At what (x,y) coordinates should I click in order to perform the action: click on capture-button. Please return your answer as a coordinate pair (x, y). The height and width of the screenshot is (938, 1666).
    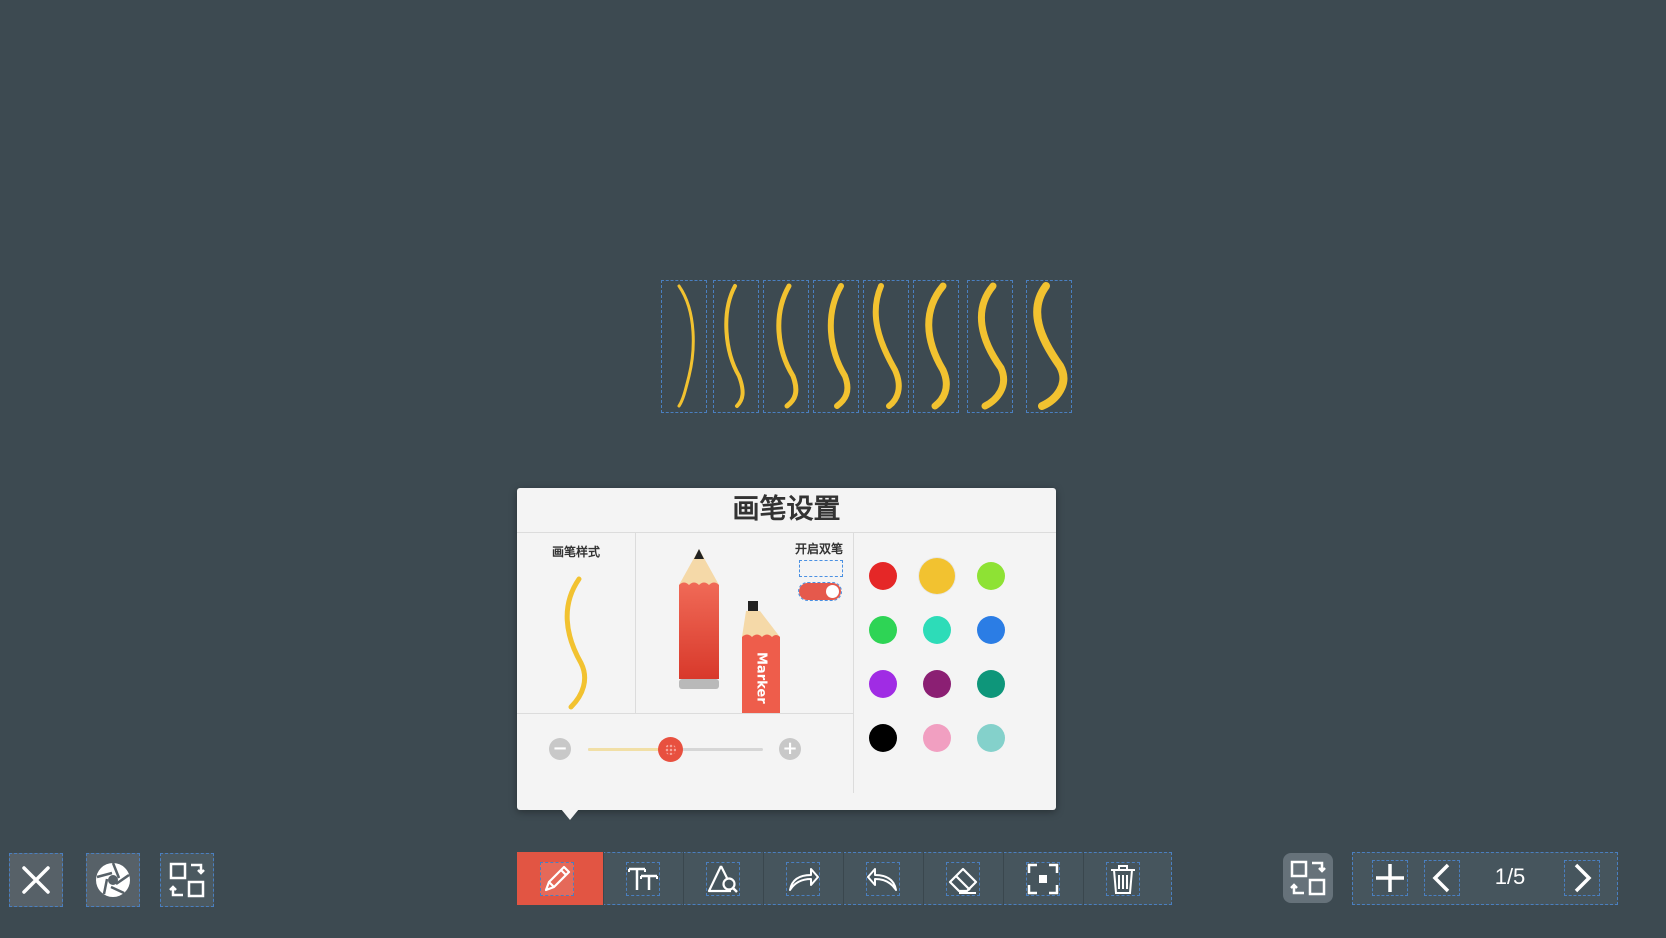
    Looking at the image, I should click on (113, 880).